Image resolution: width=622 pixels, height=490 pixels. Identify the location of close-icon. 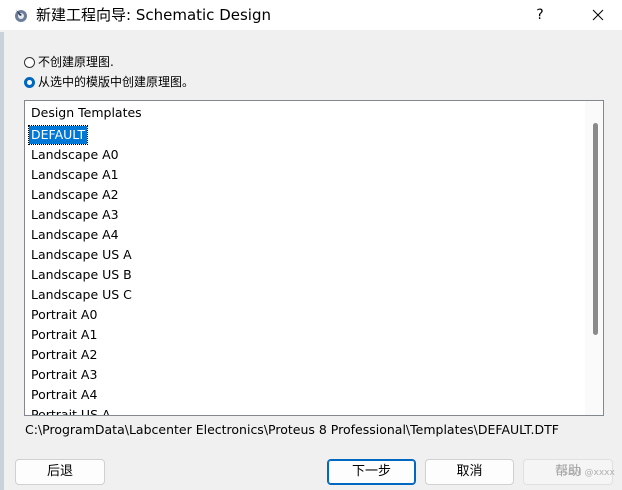
(598, 15).